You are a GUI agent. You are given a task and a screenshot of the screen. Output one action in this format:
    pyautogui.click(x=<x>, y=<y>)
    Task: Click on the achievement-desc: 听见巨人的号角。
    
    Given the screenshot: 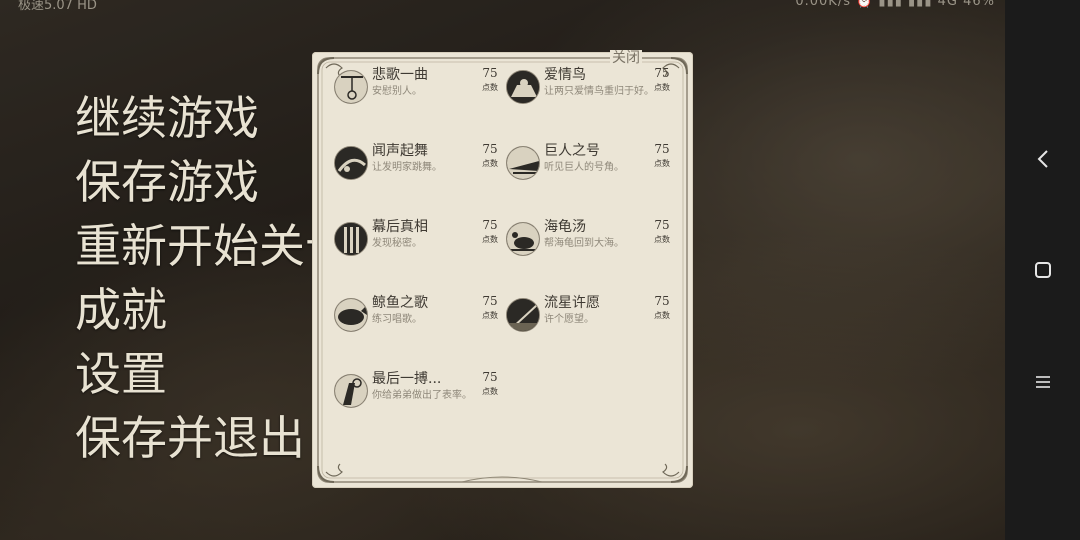 What is the action you would take?
    pyautogui.click(x=584, y=167)
    